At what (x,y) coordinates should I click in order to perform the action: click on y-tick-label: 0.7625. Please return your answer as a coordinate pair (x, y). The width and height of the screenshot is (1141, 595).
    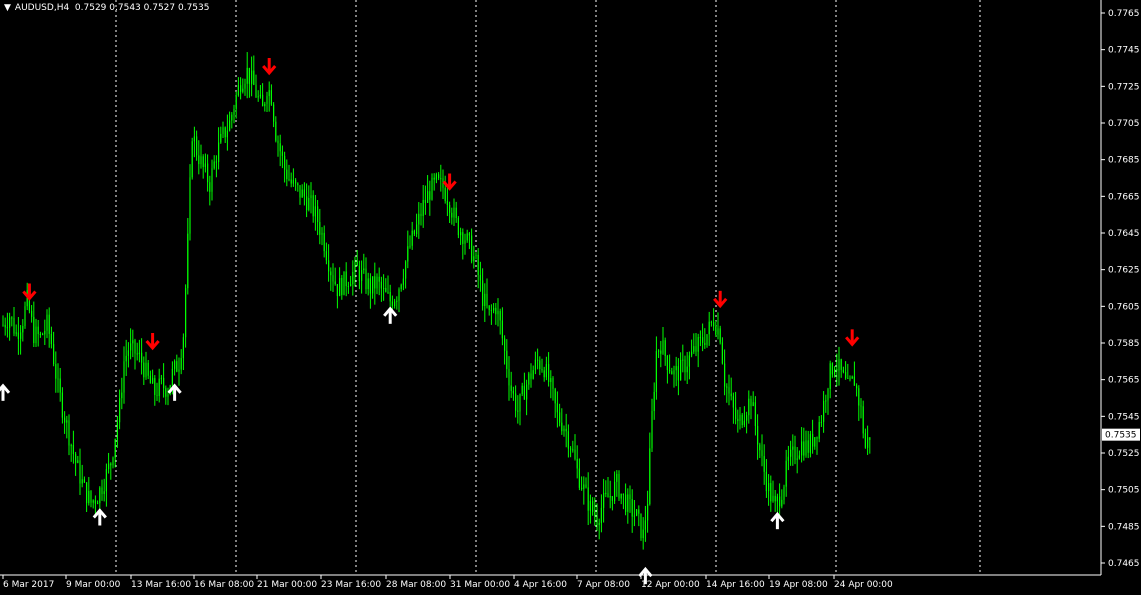
    Looking at the image, I should click on (1124, 271).